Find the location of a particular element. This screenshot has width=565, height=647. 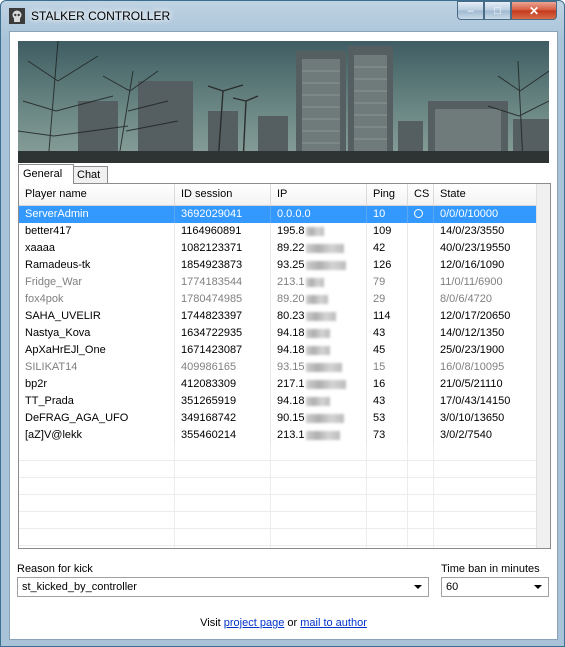

cell-id-session-text: 1164960891 is located at coordinates (211, 231).